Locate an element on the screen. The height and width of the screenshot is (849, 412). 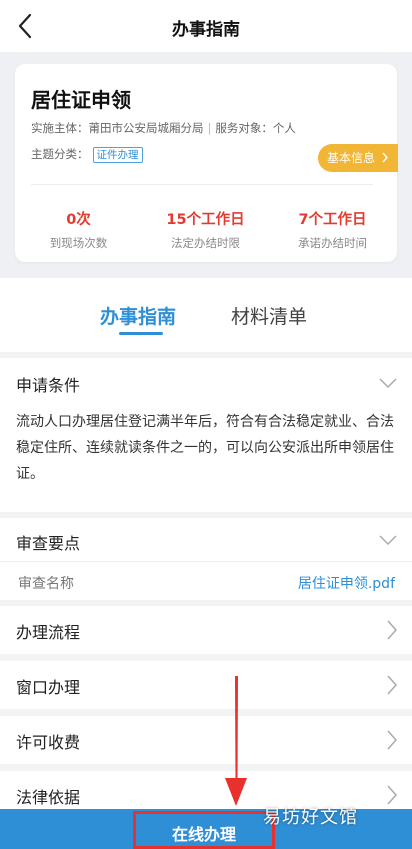
nav-bar: 办事指南 is located at coordinates (206, 26).